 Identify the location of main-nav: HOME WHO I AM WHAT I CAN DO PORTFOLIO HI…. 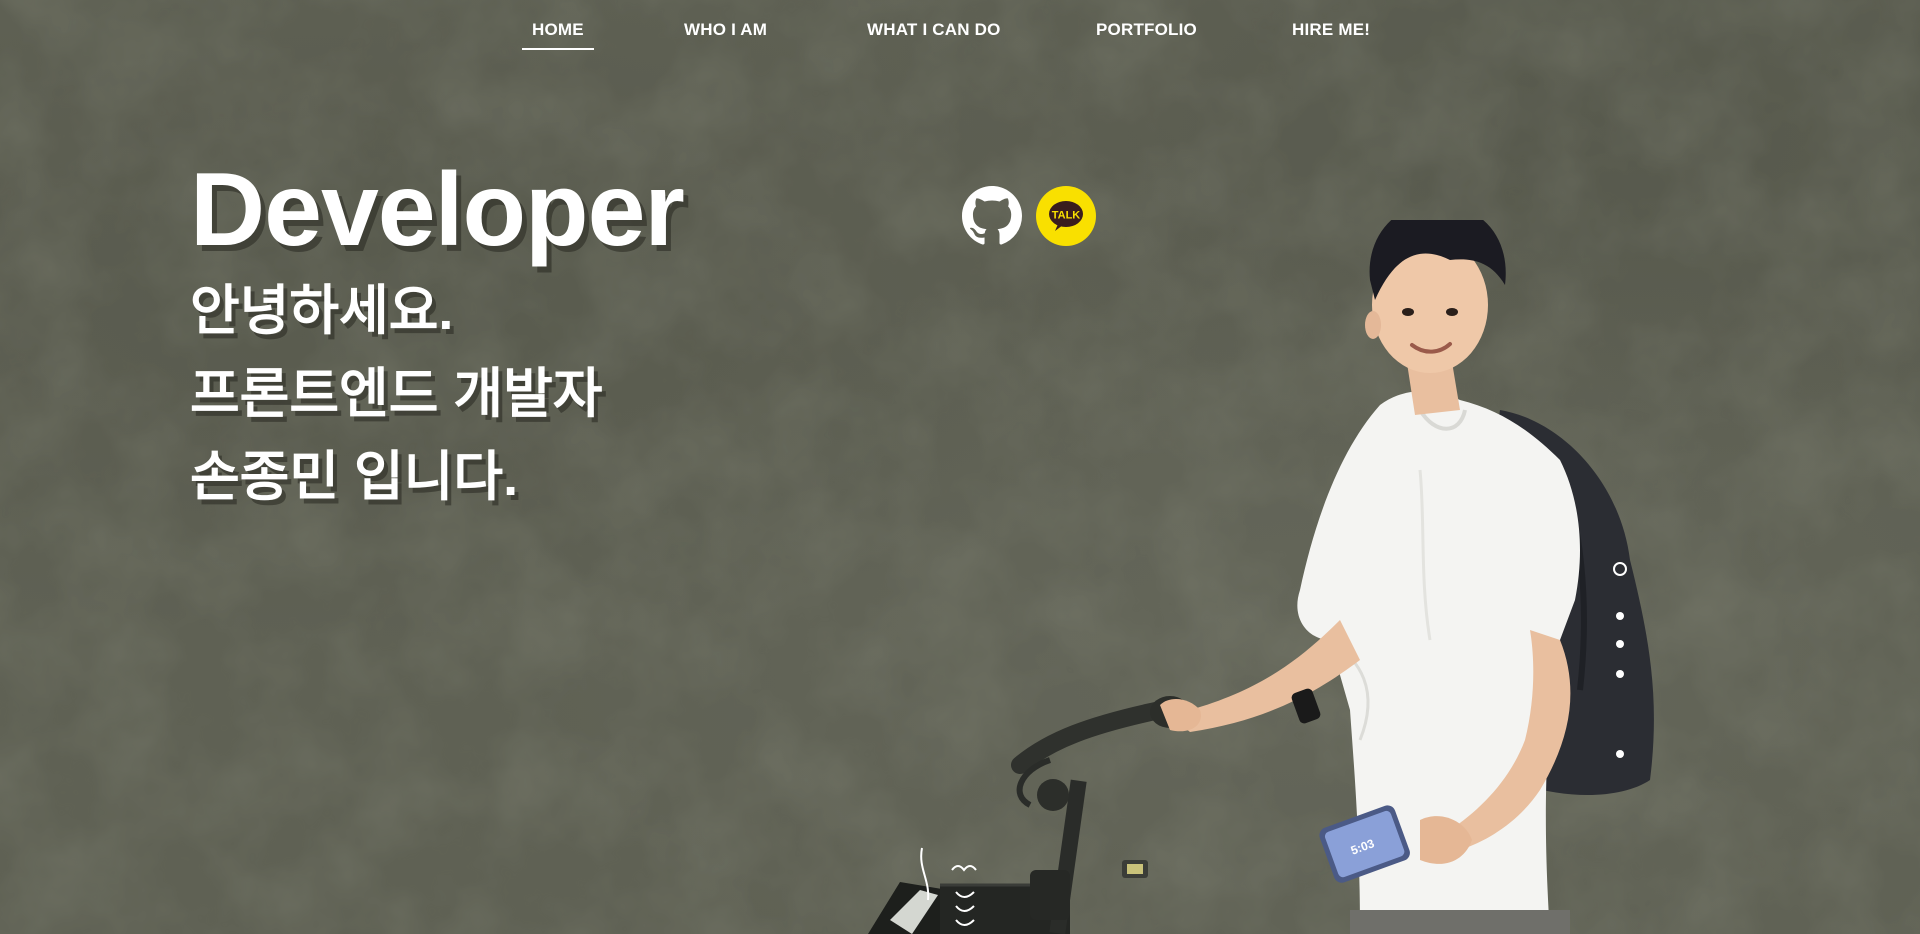
(960, 30).